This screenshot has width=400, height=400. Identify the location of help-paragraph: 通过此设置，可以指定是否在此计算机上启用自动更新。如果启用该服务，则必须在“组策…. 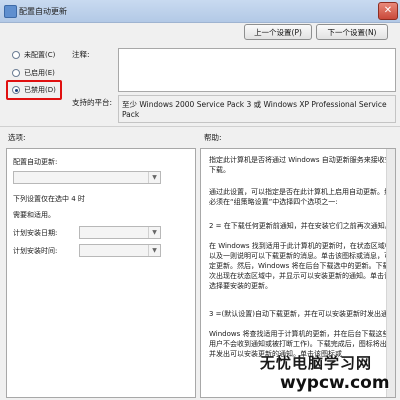
(302, 197).